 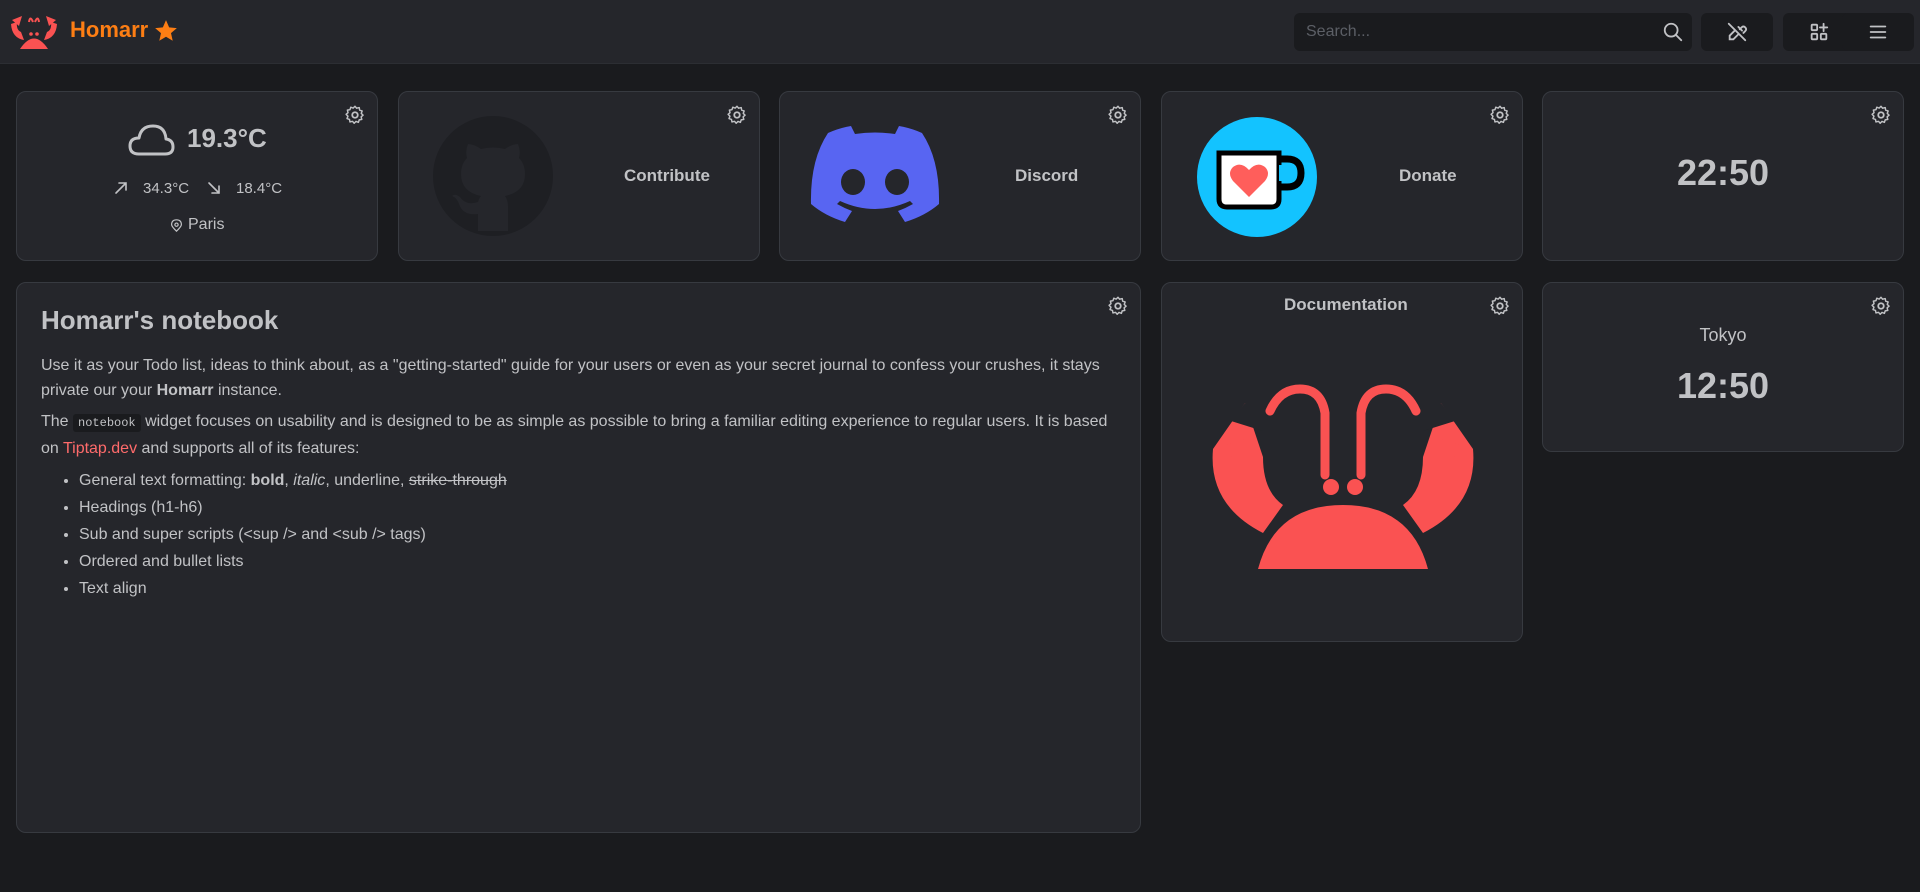 I want to click on hamburger-menu-icon, so click(x=1878, y=32).